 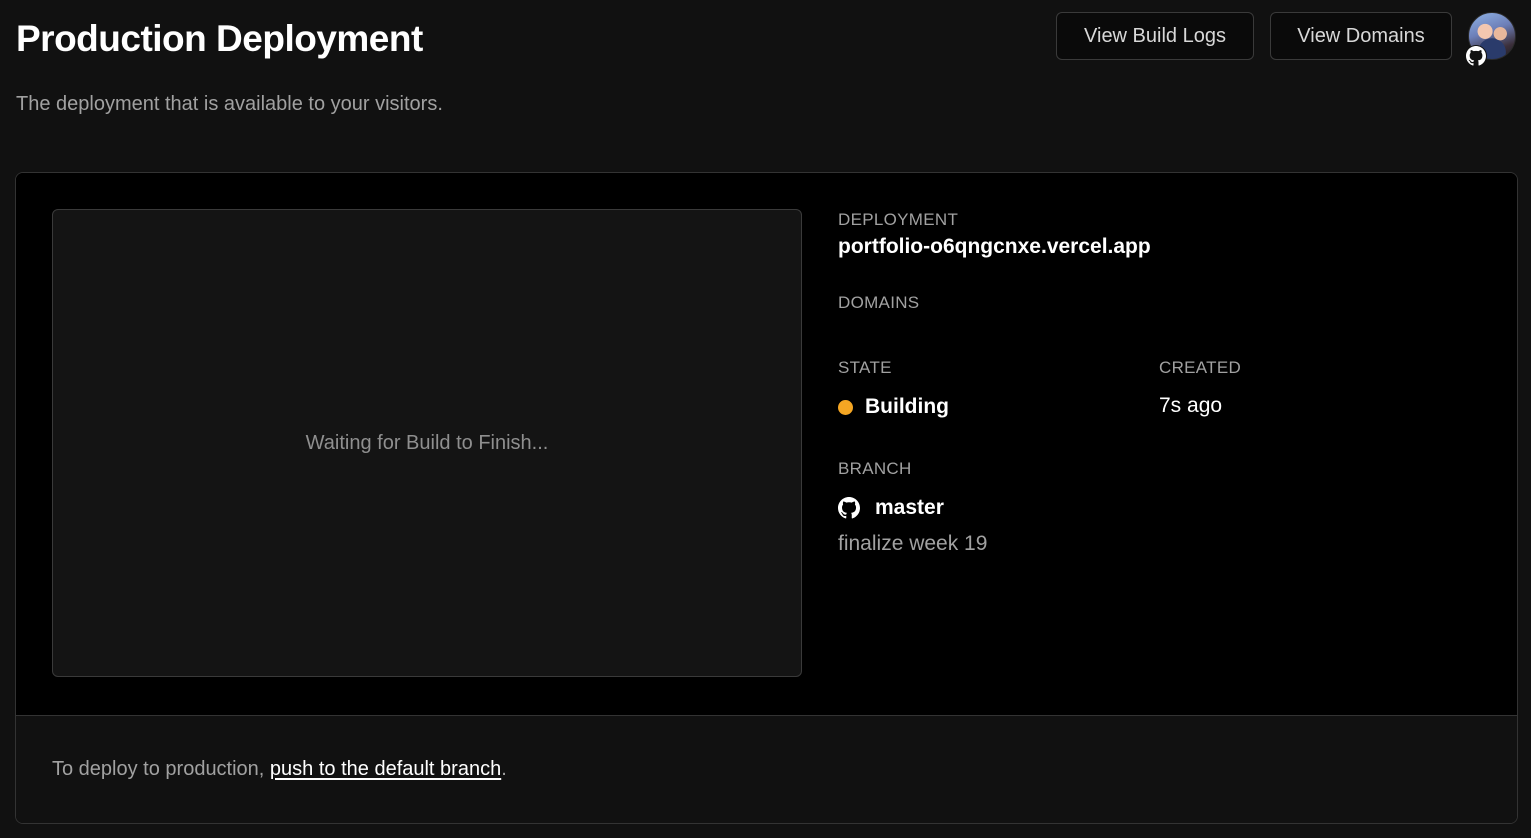 I want to click on page-title: Production Deployment, so click(x=219, y=38).